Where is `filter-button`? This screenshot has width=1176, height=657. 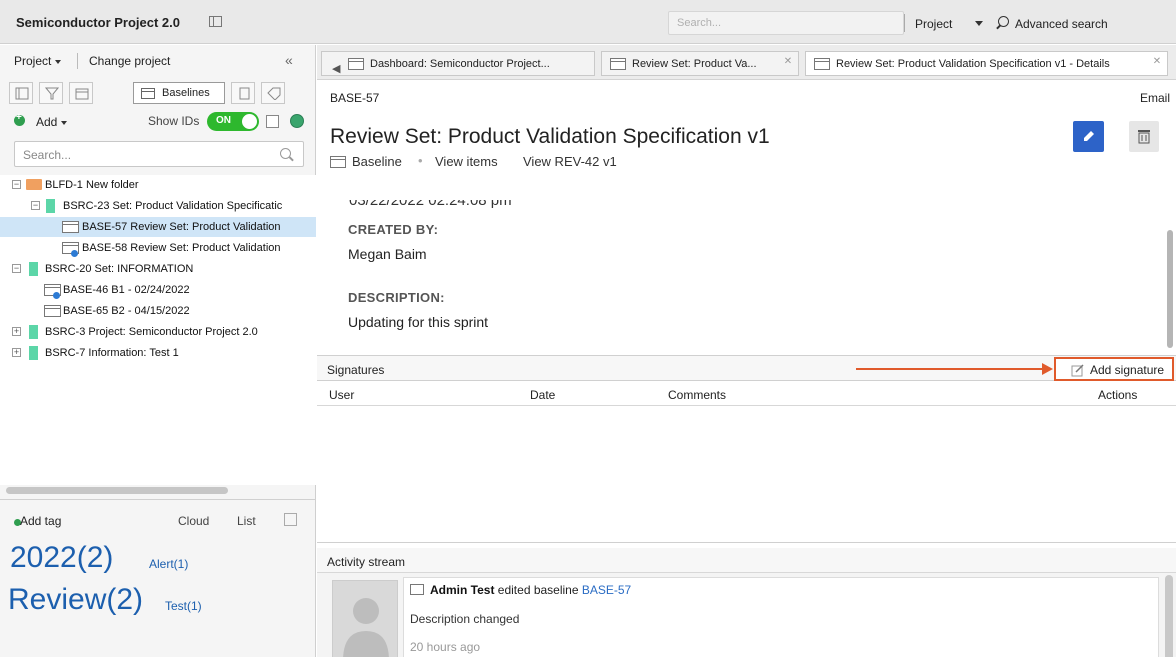 filter-button is located at coordinates (51, 93).